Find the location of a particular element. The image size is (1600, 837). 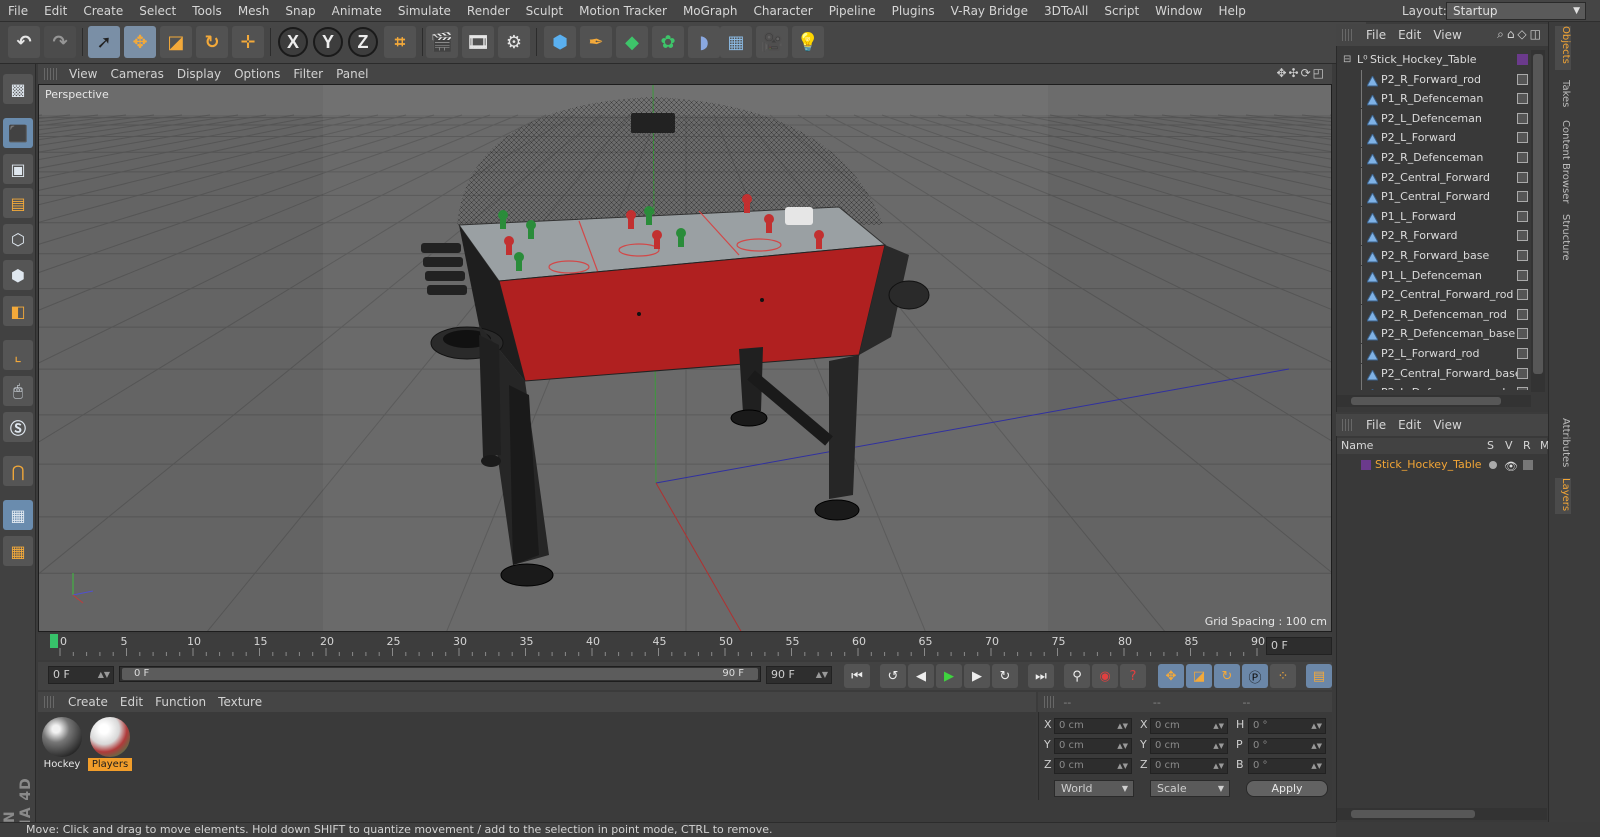

coordinate-space-dropdown: World ▼ is located at coordinates (1094, 788).